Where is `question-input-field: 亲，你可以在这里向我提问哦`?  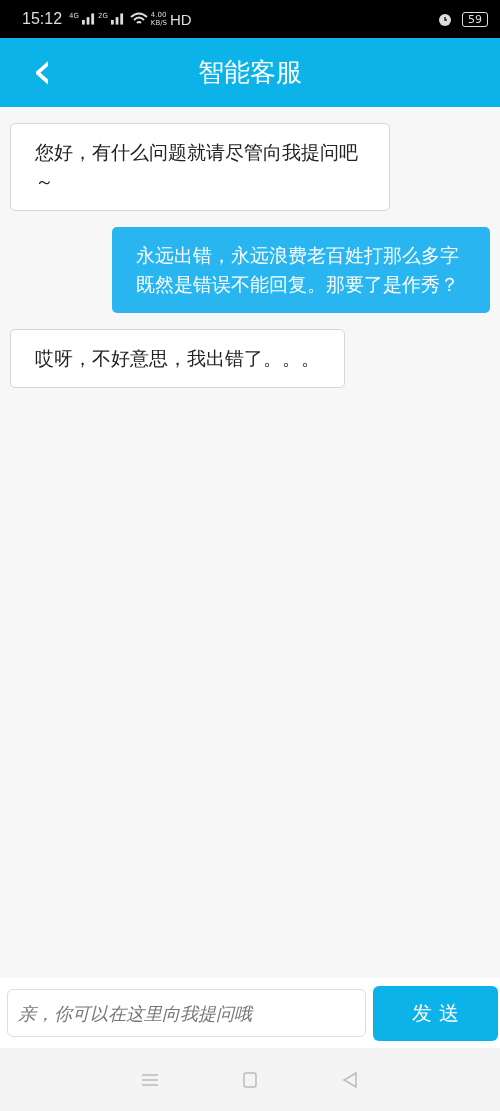
question-input-field: 亲，你可以在这里向我提问哦 is located at coordinates (186, 1013).